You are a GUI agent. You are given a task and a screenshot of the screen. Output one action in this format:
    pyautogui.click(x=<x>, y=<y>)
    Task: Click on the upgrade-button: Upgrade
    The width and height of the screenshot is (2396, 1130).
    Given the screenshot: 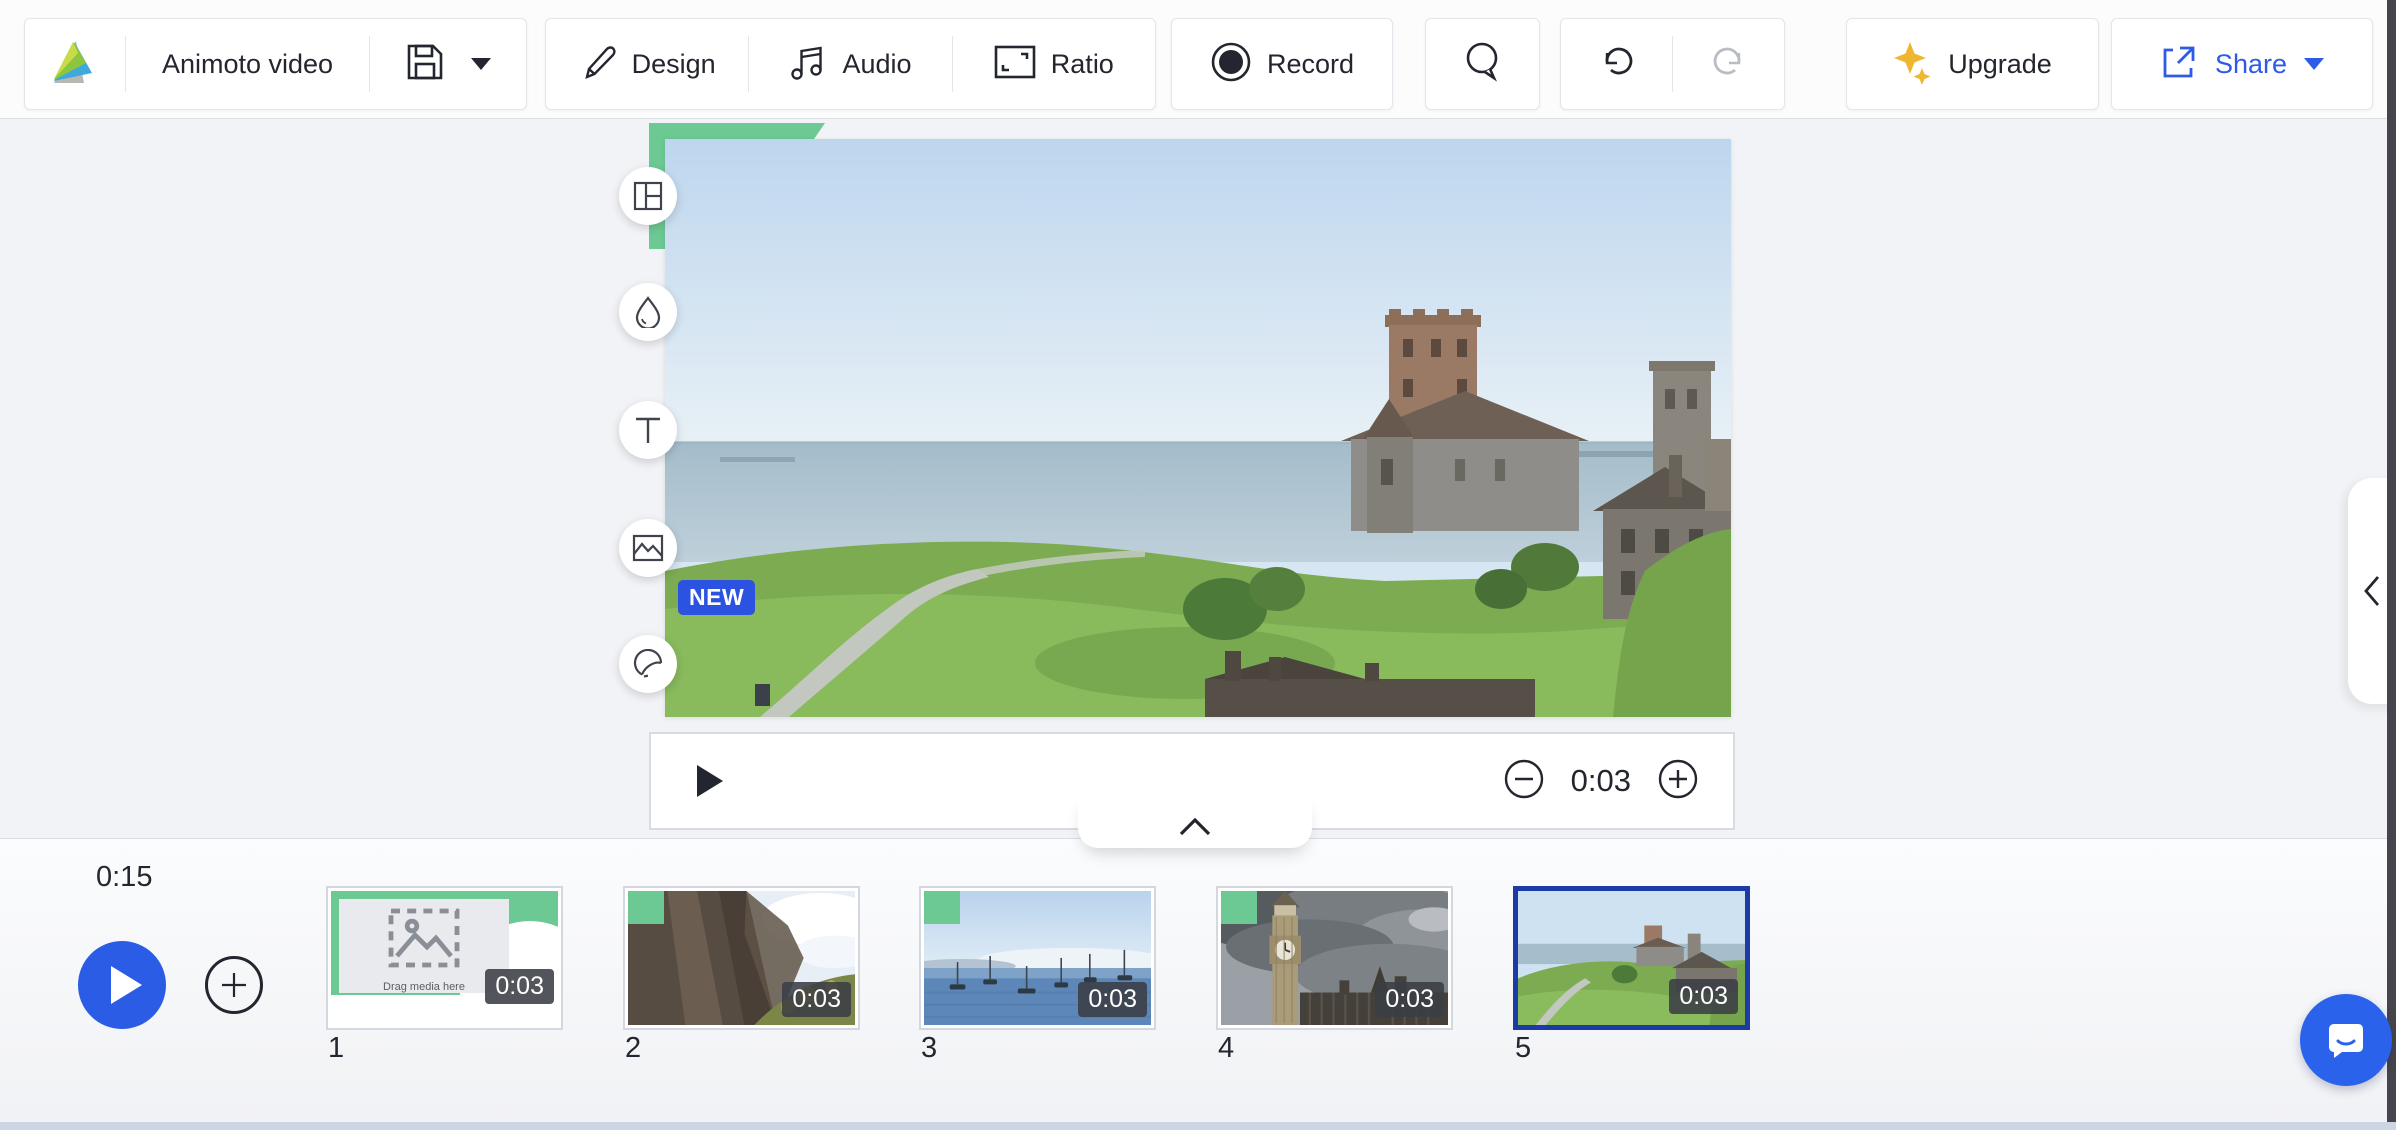 What is the action you would take?
    pyautogui.click(x=1972, y=64)
    